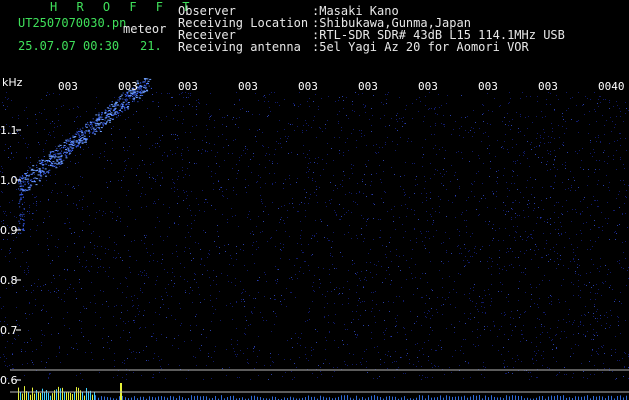  What do you see at coordinates (69, 46) in the screenshot?
I see `date-time: 25.07.07 00:30` at bounding box center [69, 46].